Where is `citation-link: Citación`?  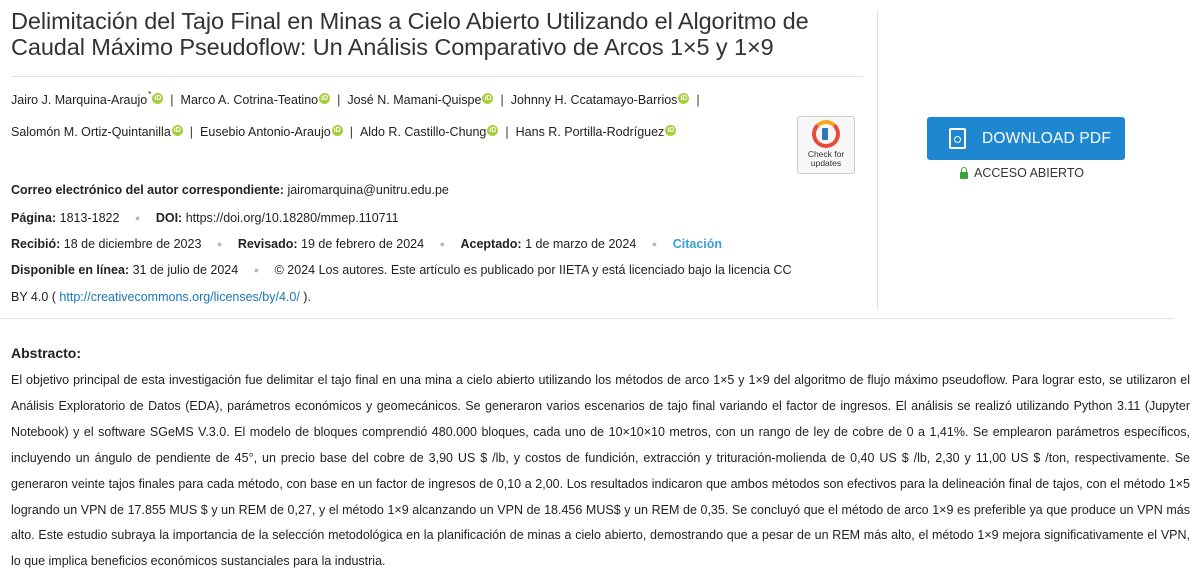 citation-link: Citación is located at coordinates (697, 244).